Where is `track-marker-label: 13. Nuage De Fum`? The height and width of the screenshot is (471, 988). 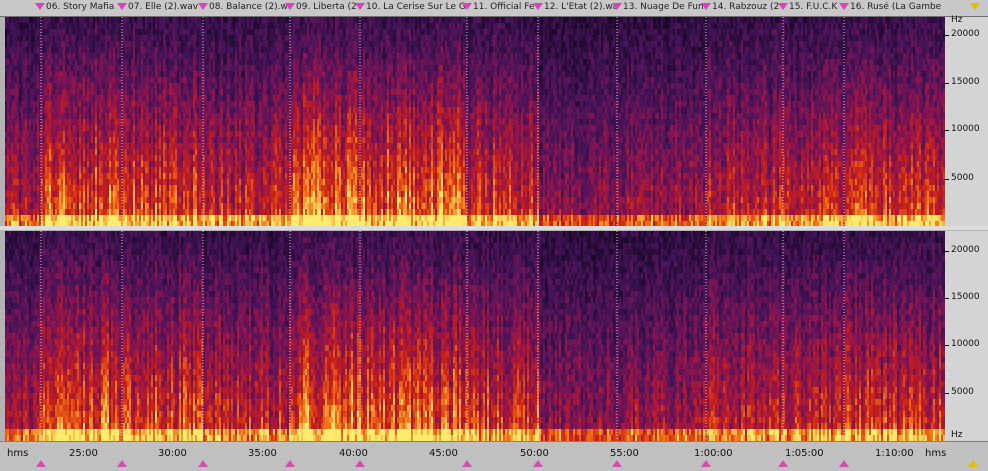
track-marker-label: 13. Nuage De Fum is located at coordinates (664, 7).